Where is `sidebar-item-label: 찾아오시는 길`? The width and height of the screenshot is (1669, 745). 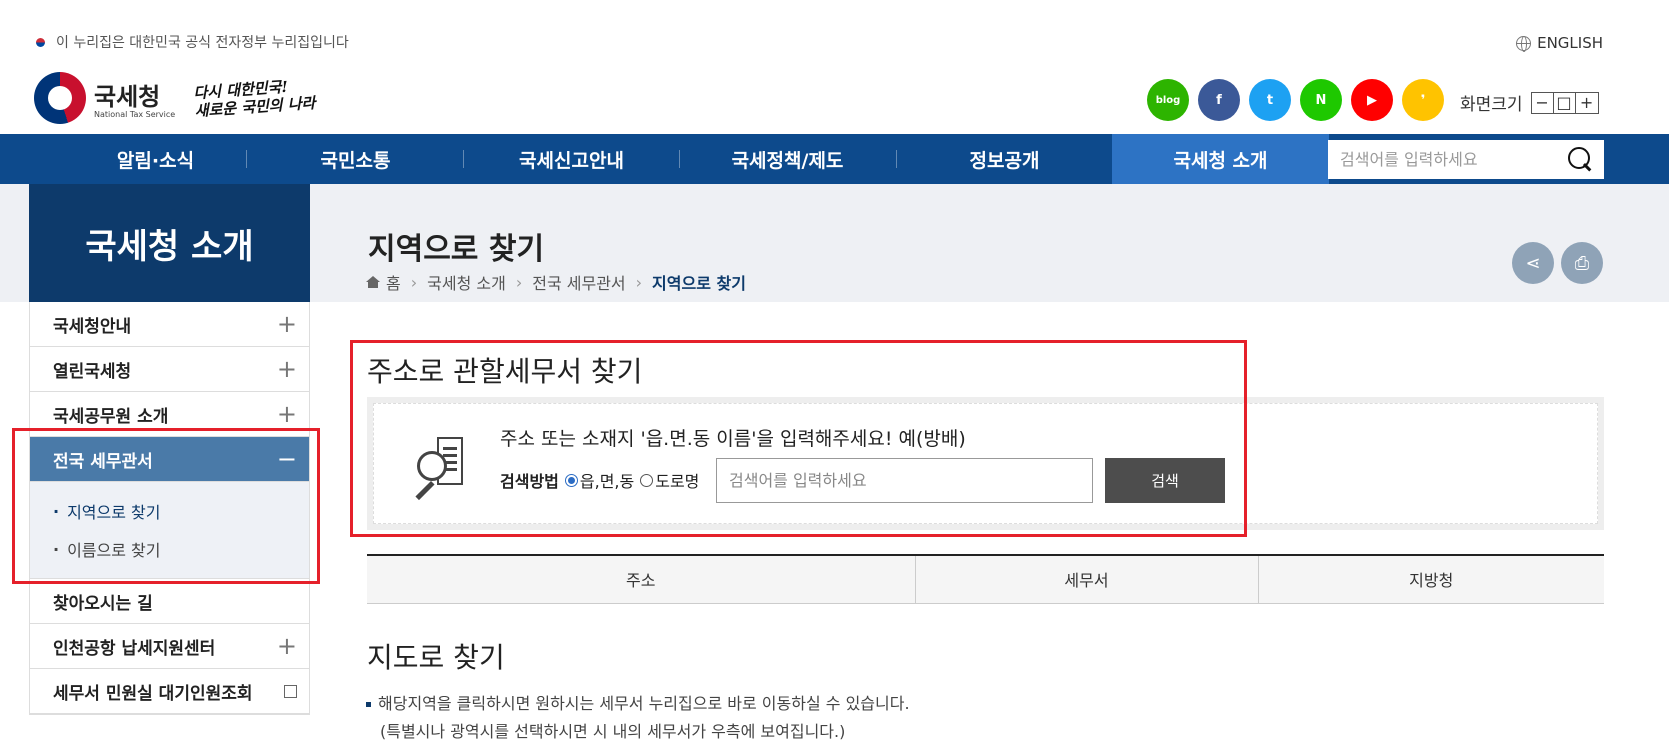
sidebar-item-label: 찾아오시는 길 is located at coordinates (103, 603).